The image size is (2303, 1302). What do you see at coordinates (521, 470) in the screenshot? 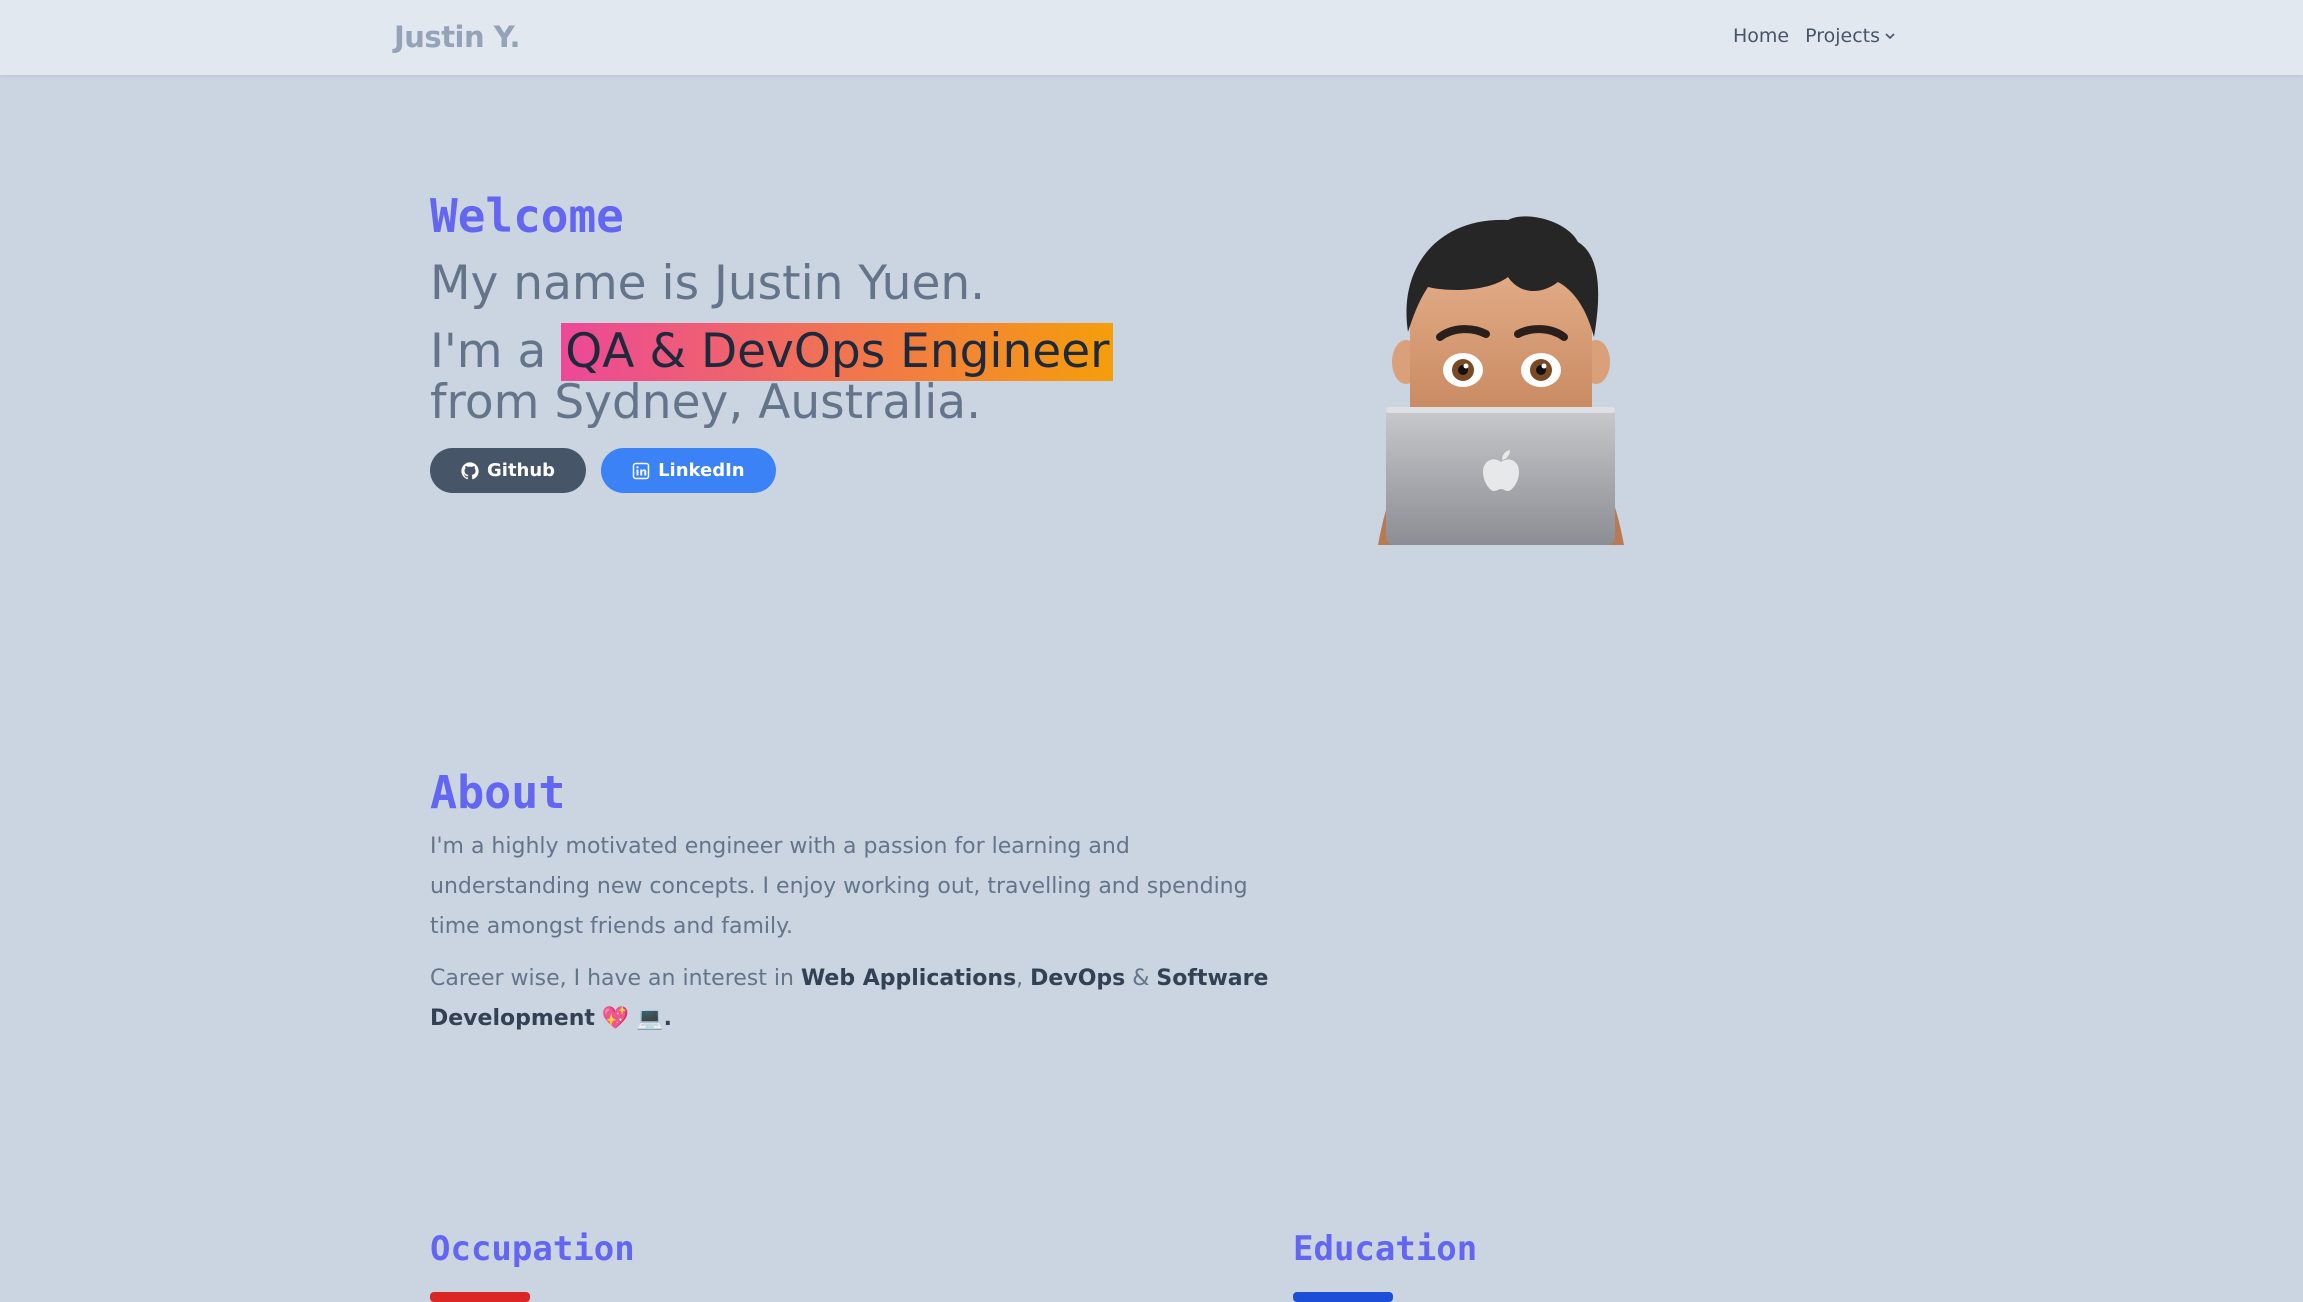
I see `github-label: Github` at bounding box center [521, 470].